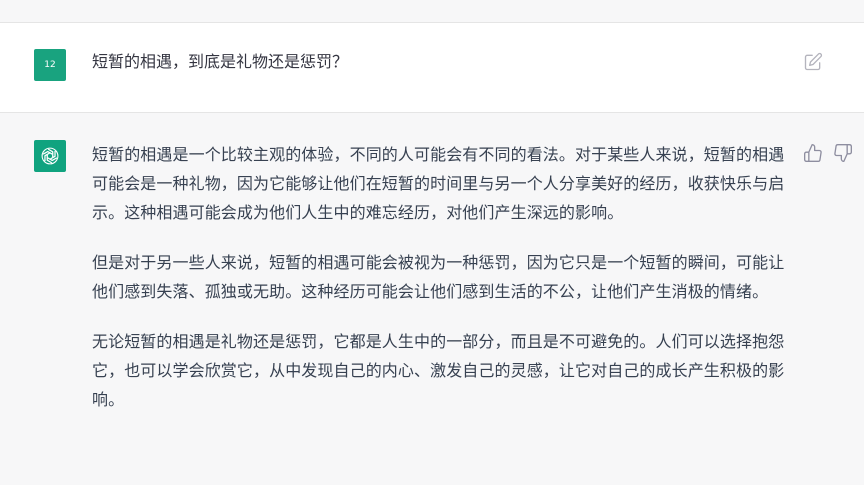 The image size is (864, 485). Describe the element at coordinates (843, 153) in the screenshot. I see `thumbs-down-icon` at that location.